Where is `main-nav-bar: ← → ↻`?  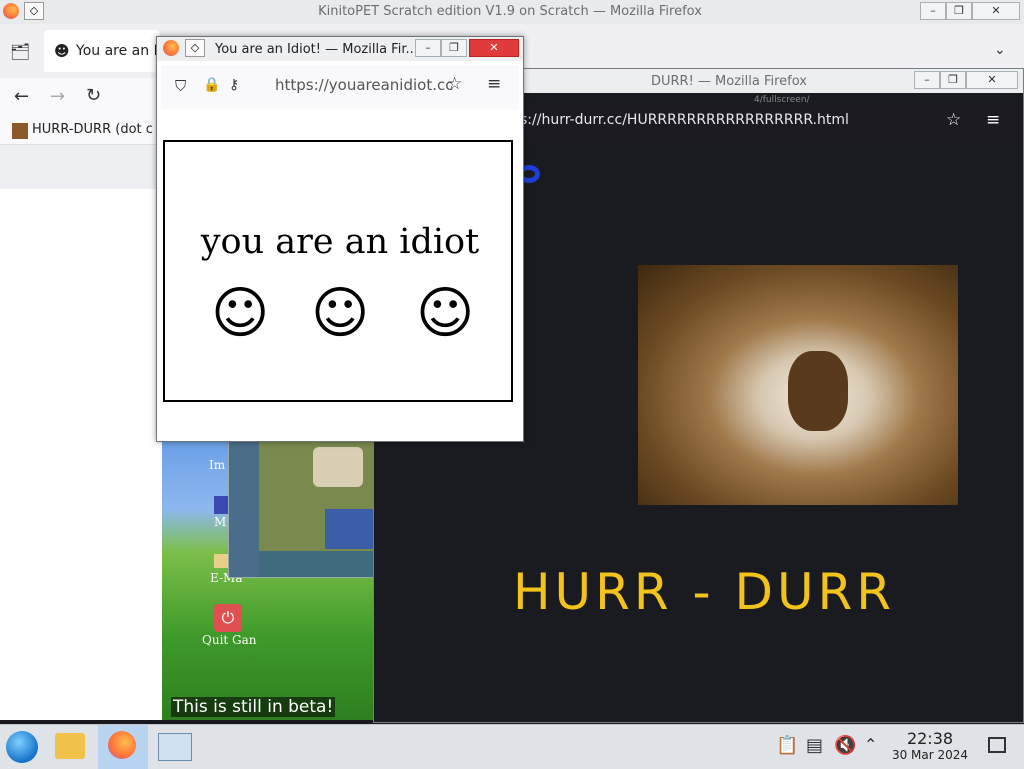 main-nav-bar: ← → ↻ is located at coordinates (80, 98).